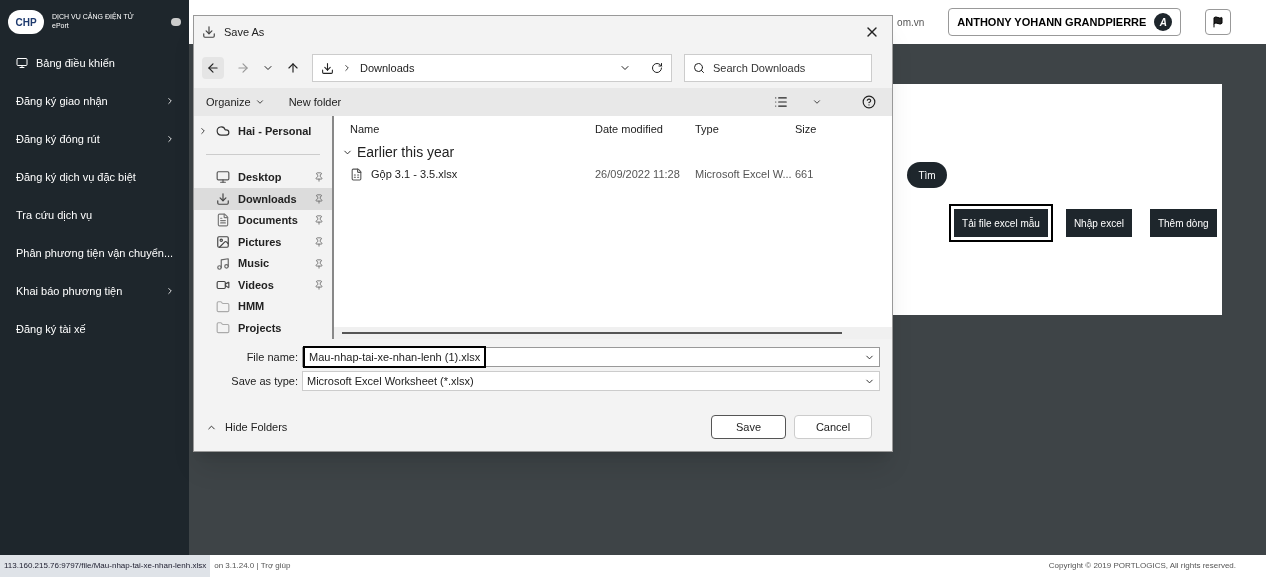  I want to click on caret-icon, so click(259, 102).